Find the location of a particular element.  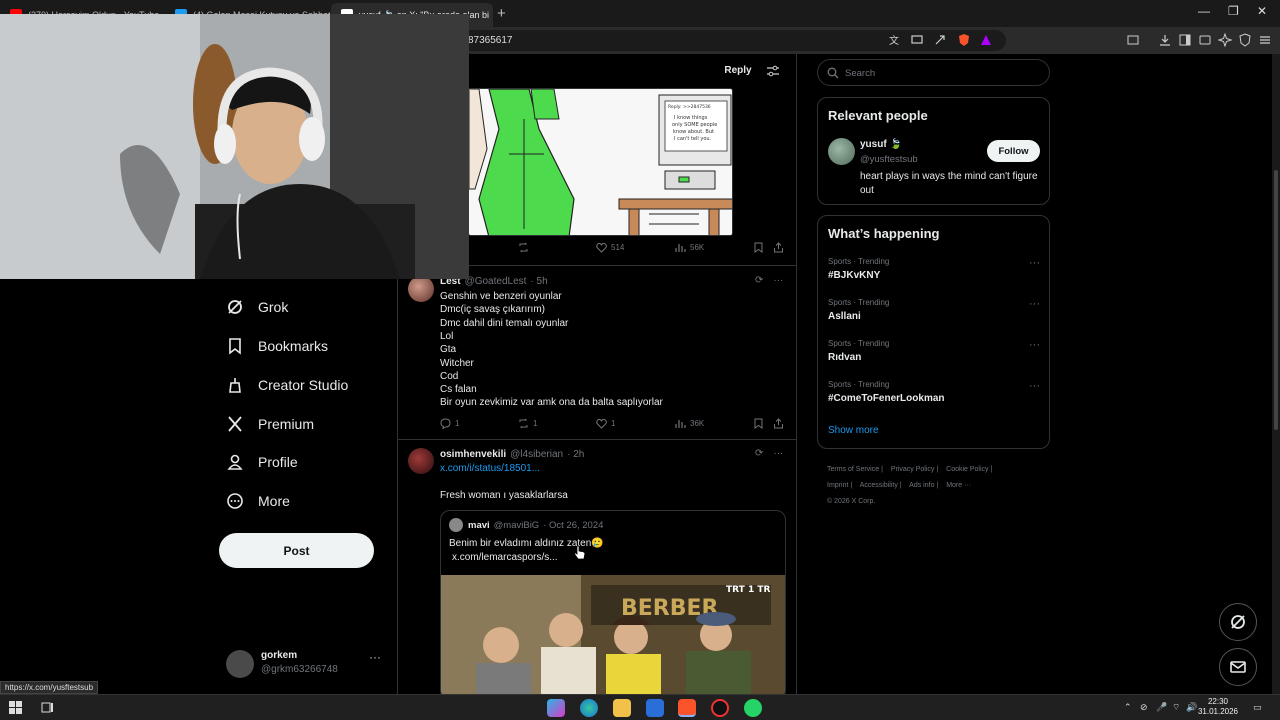

views-action: 36K is located at coordinates (689, 423).